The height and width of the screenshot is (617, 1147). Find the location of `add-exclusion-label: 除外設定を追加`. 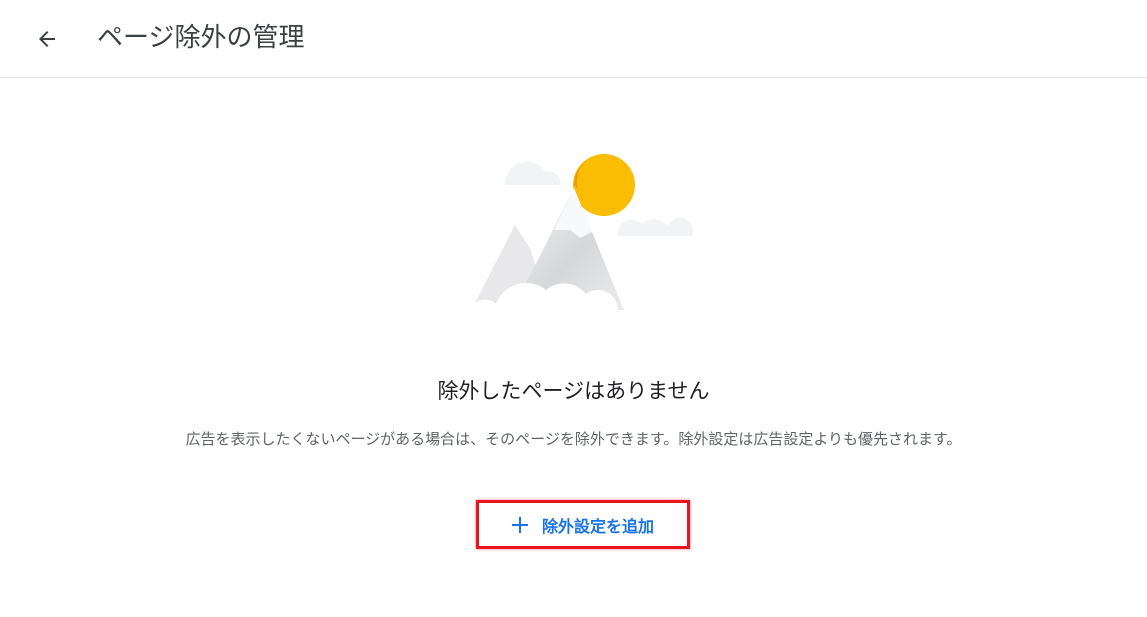

add-exclusion-label: 除外設定を追加 is located at coordinates (597, 526).